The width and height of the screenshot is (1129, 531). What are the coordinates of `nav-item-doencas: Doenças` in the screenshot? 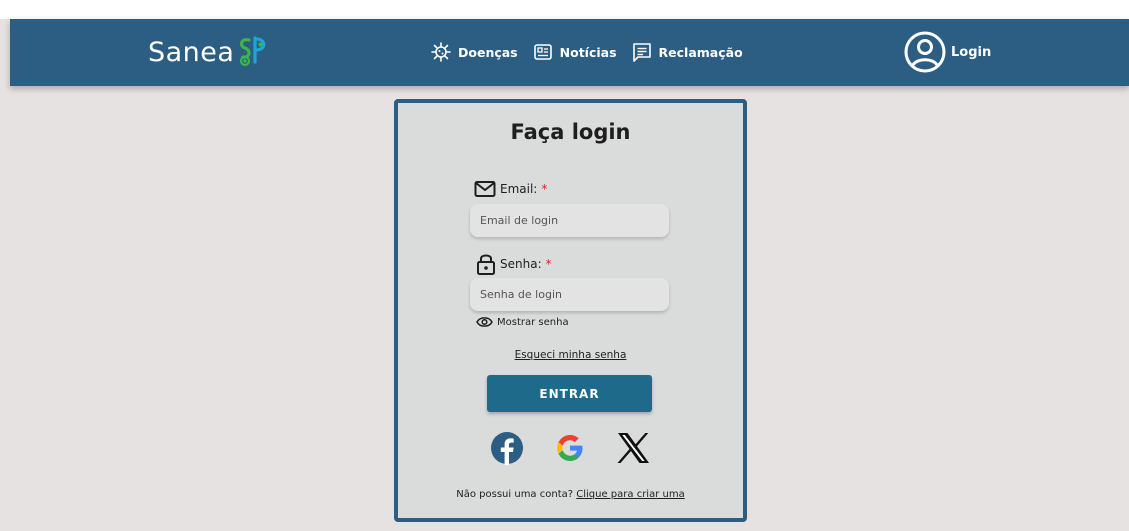 It's located at (474, 52).